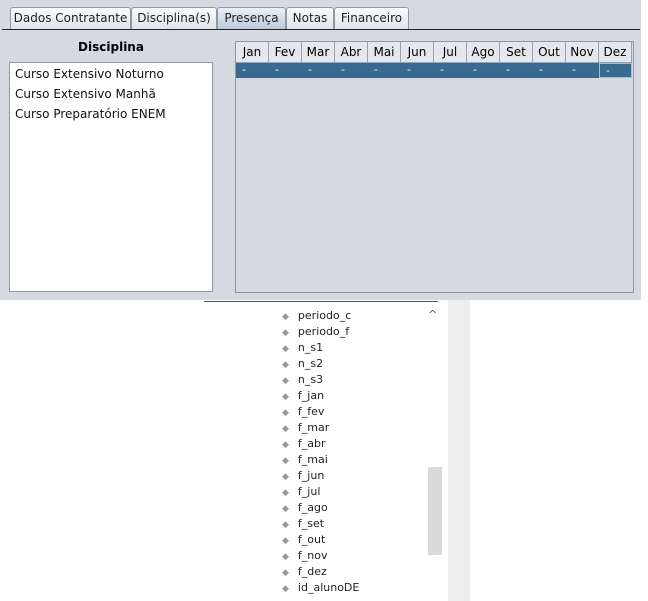 The height and width of the screenshot is (601, 648). What do you see at coordinates (111, 113) in the screenshot?
I see `list-item: Curso Preparatório ENEM` at bounding box center [111, 113].